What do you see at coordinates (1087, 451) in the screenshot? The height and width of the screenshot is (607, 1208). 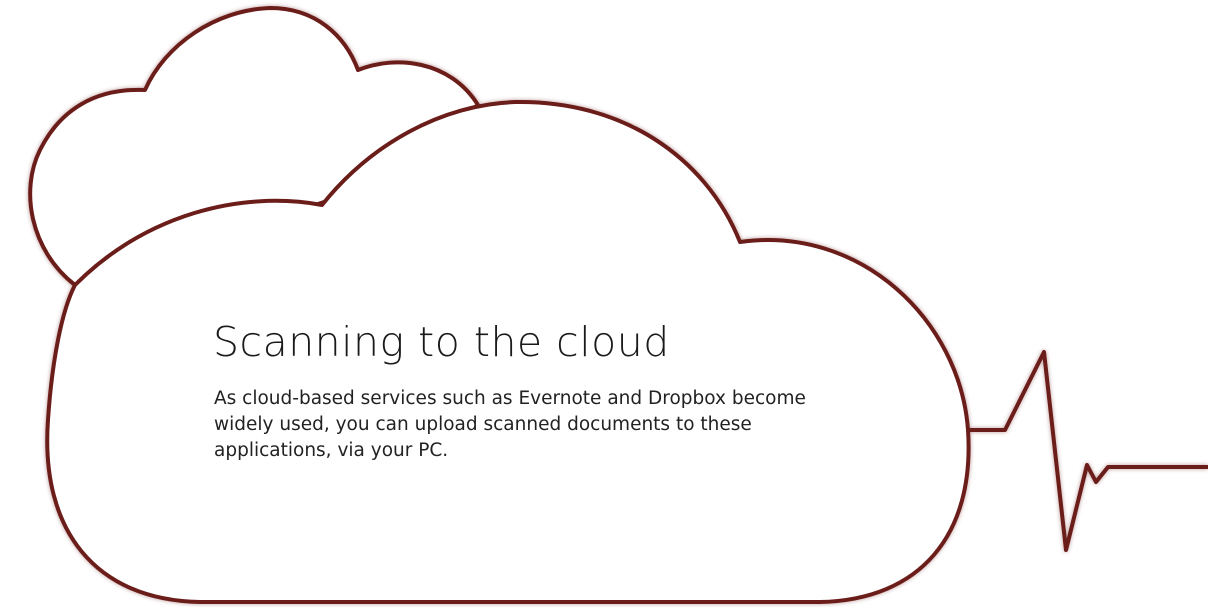 I see `heartbeat-line-icon` at bounding box center [1087, 451].